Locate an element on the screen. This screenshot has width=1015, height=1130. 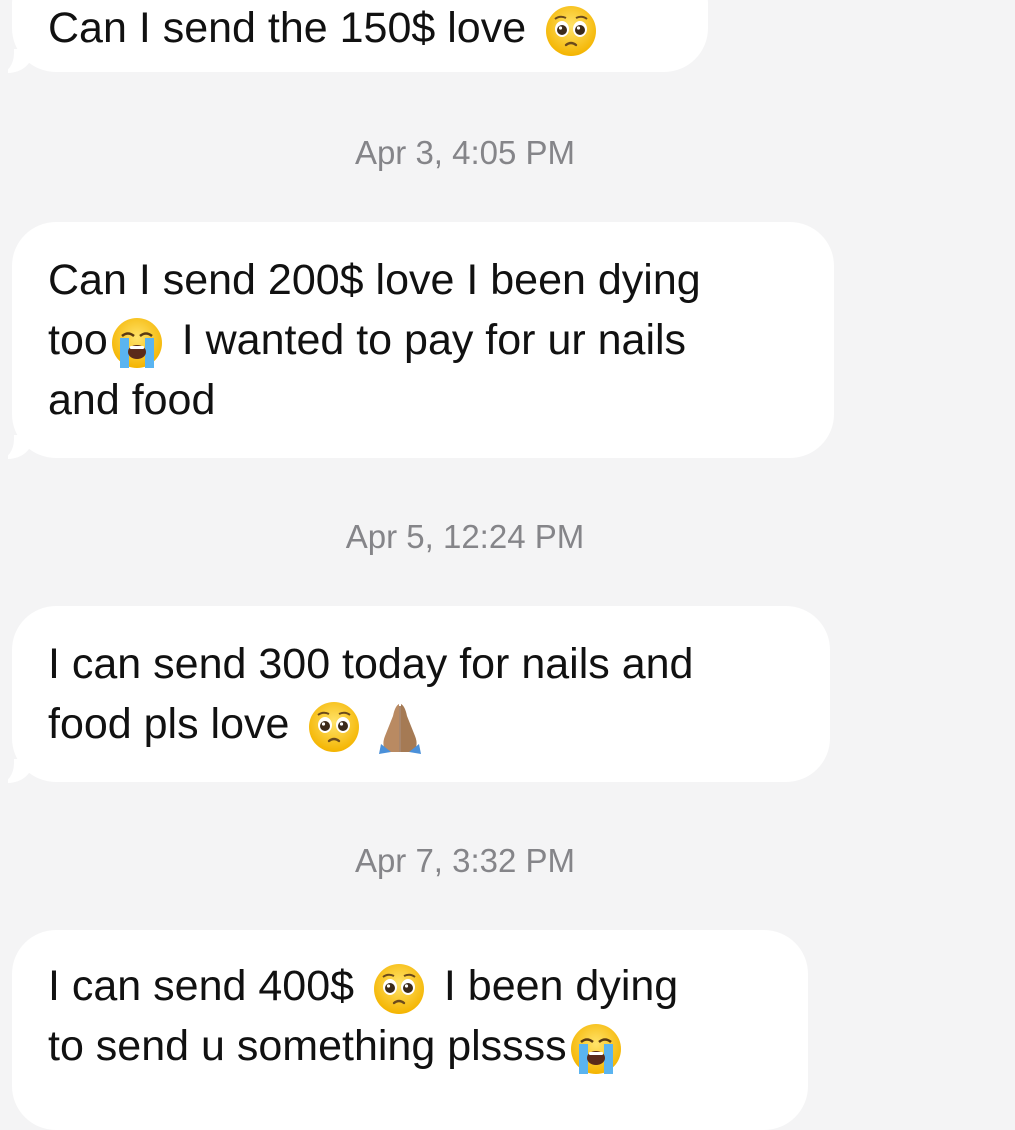
message-line: I can send 400$ I been dying is located at coordinates (363, 986).